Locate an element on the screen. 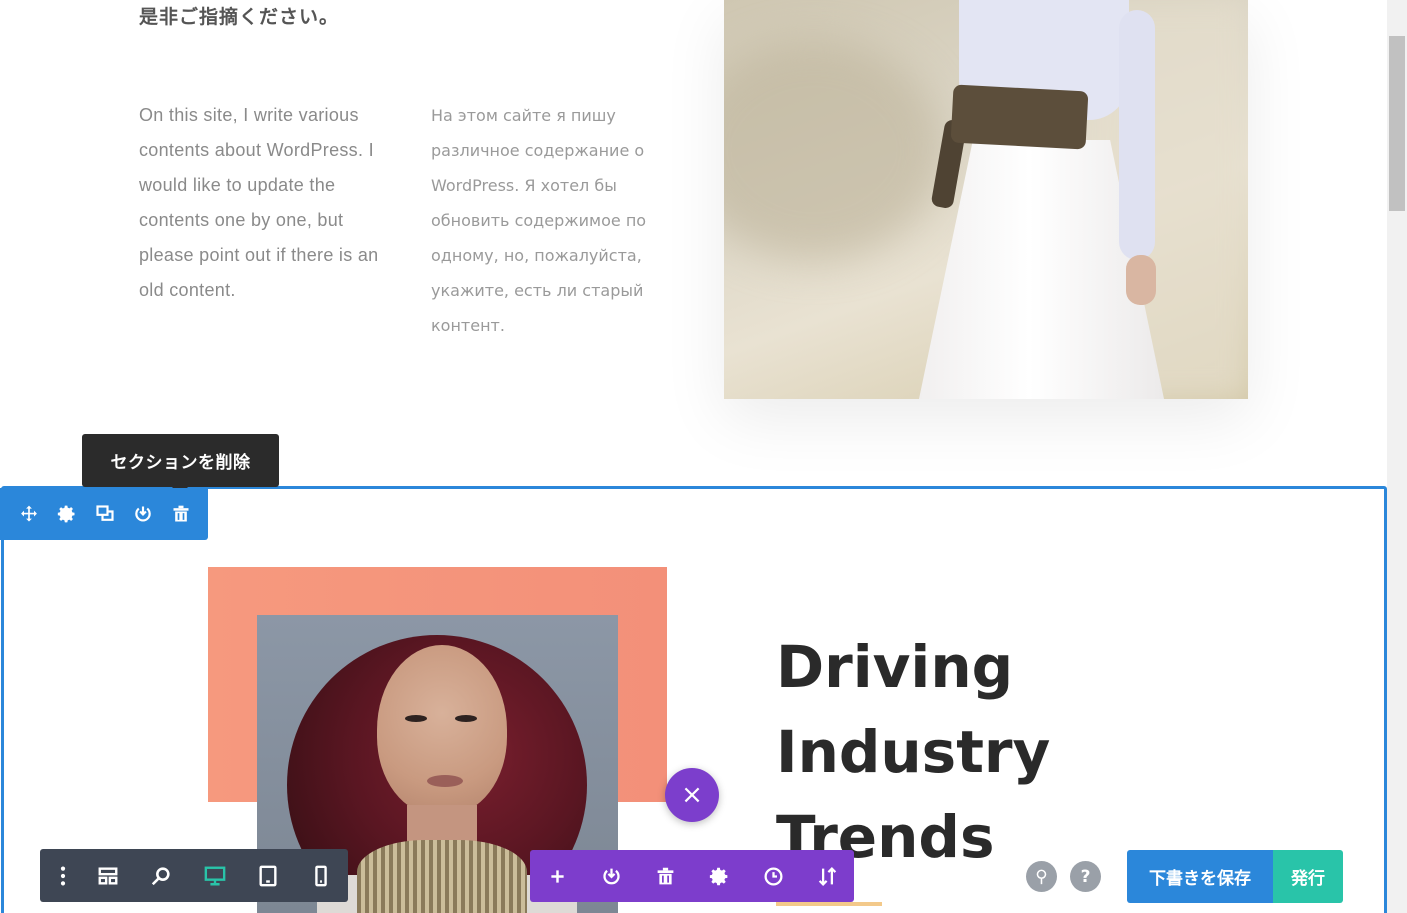 This screenshot has height=913, width=1407. tablet-icon is located at coordinates (267, 875).